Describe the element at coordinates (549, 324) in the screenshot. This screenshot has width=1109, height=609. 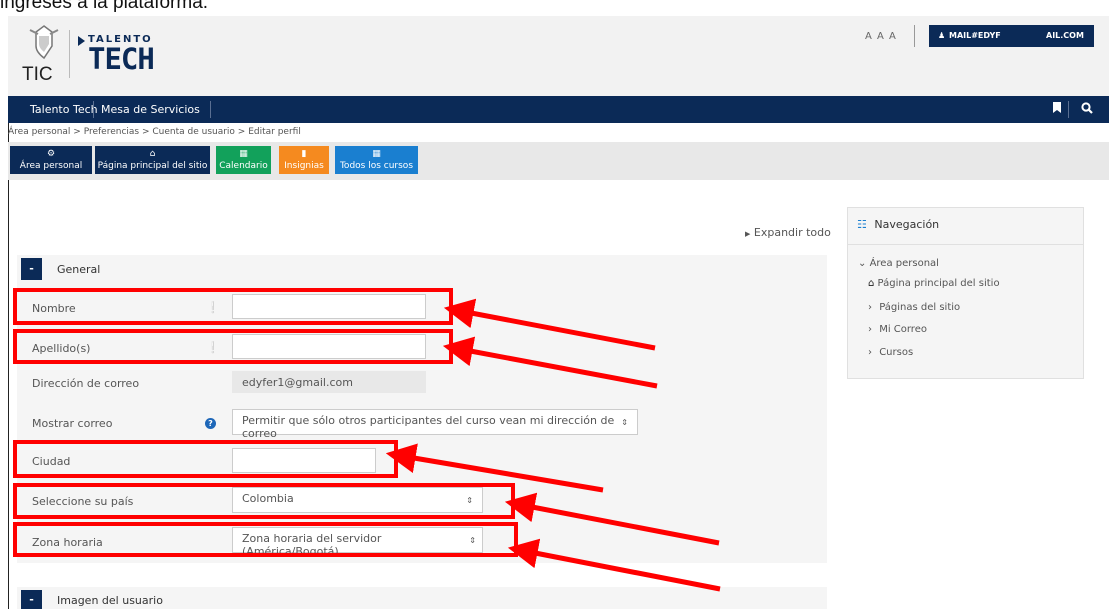
I see `arrow-nombre` at that location.